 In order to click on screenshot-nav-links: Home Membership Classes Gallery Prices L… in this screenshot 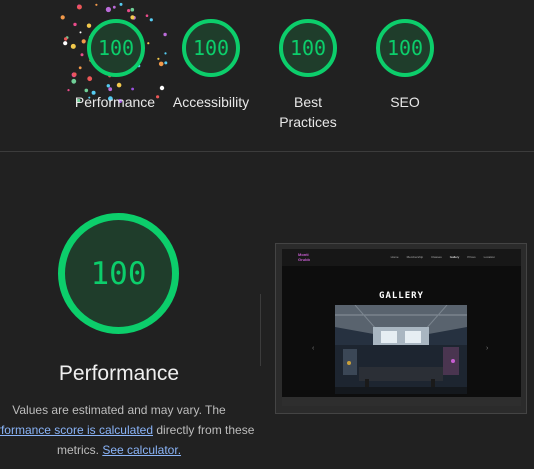, I will do `click(443, 257)`.